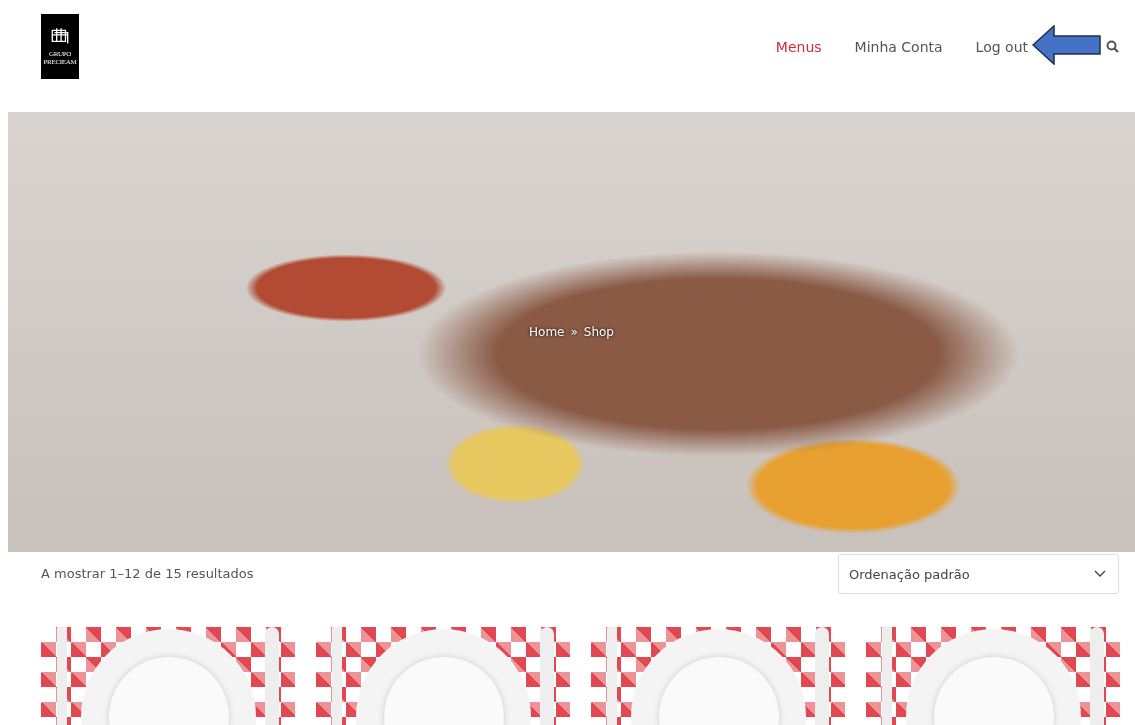  Describe the element at coordinates (798, 47) in the screenshot. I see `nav-link: Menus` at that location.